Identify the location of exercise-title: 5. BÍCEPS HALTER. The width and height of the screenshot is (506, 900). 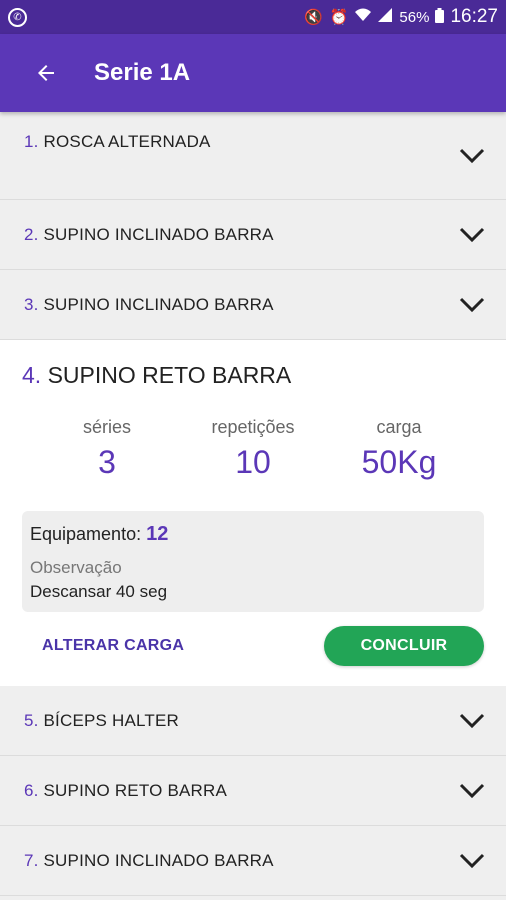
(102, 720).